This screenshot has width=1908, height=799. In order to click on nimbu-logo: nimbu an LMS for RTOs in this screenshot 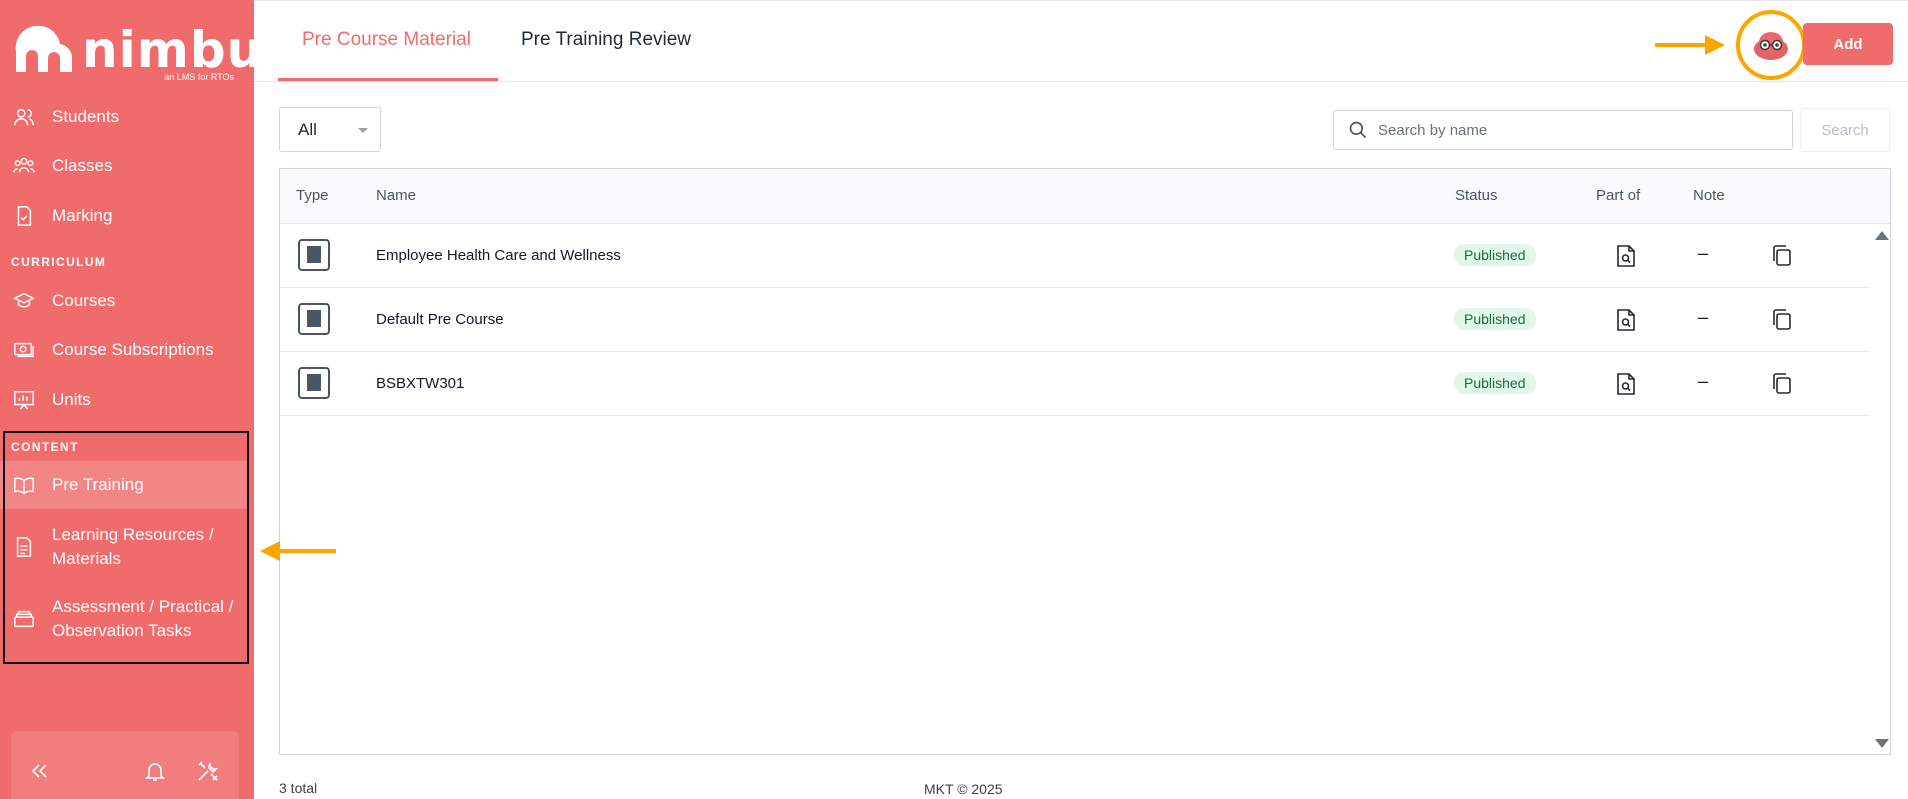, I will do `click(137, 51)`.